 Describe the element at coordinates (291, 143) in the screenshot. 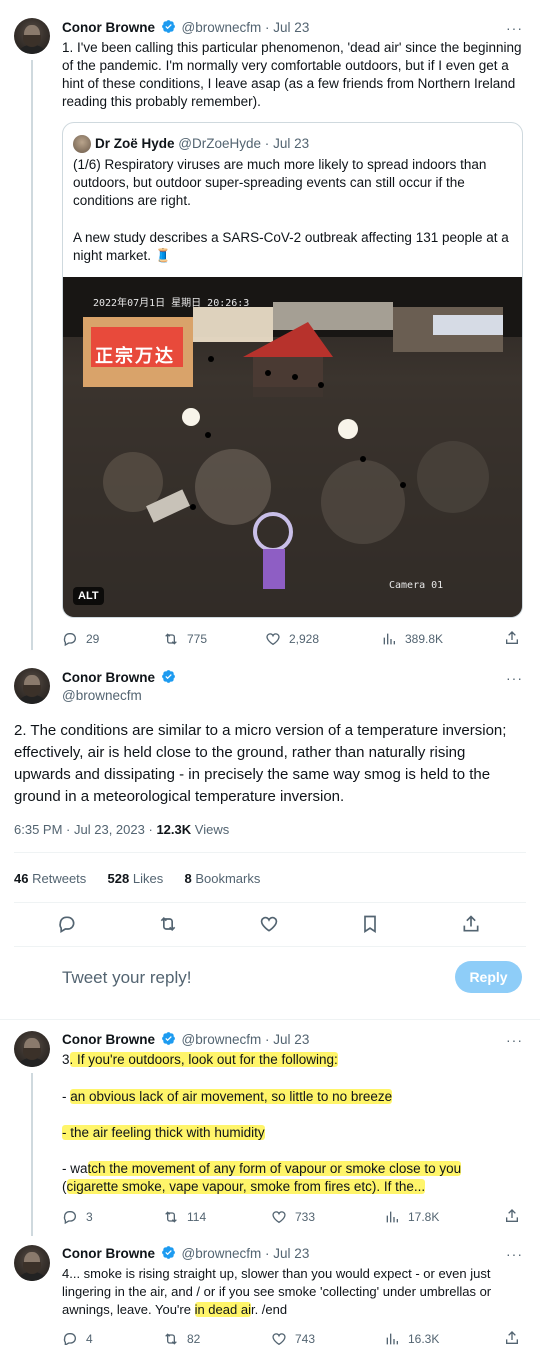

I see `quote-date: Jul 23` at that location.